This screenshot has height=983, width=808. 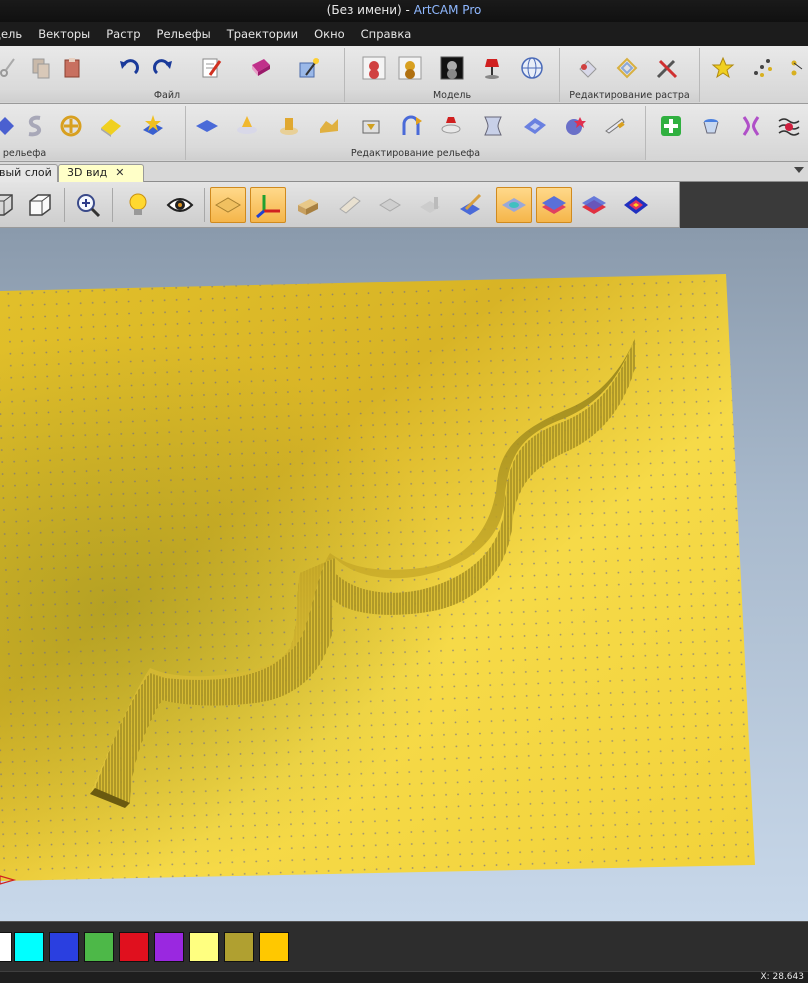 I want to click on lighting-button, so click(x=138, y=205).